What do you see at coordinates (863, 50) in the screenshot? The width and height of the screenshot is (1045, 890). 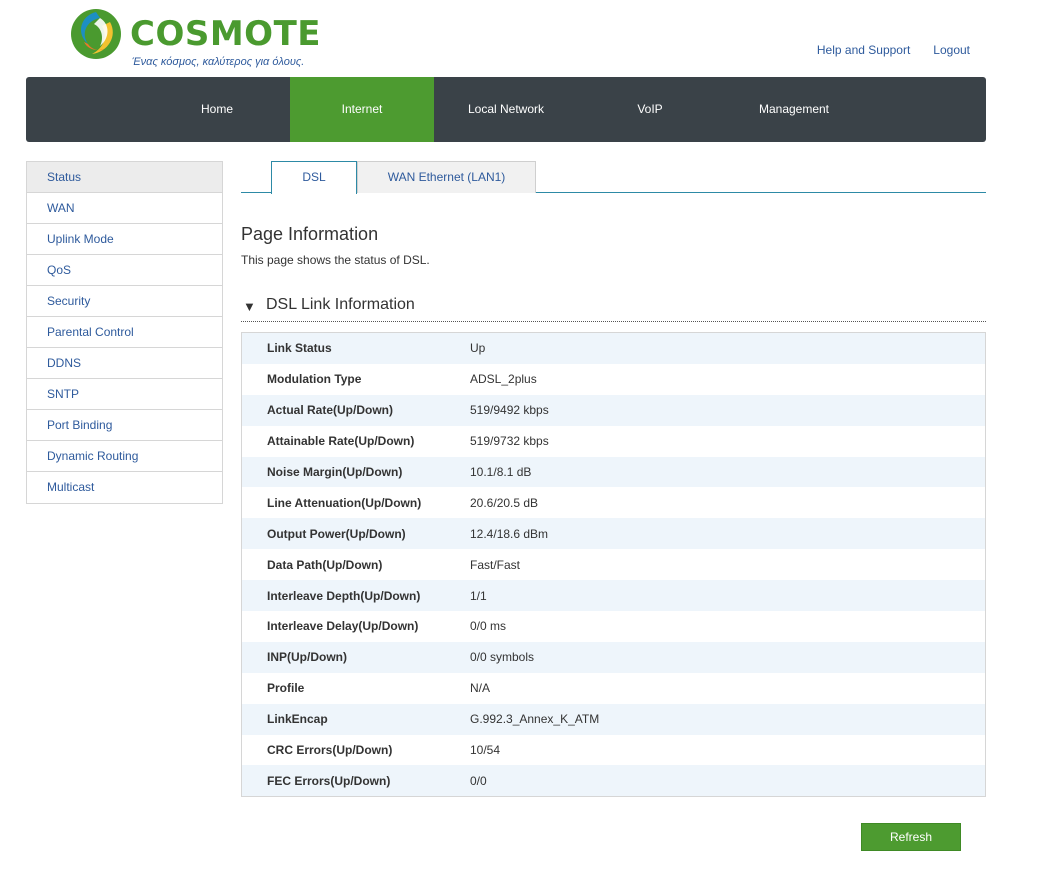 I see `help-support-link: Help and Support` at bounding box center [863, 50].